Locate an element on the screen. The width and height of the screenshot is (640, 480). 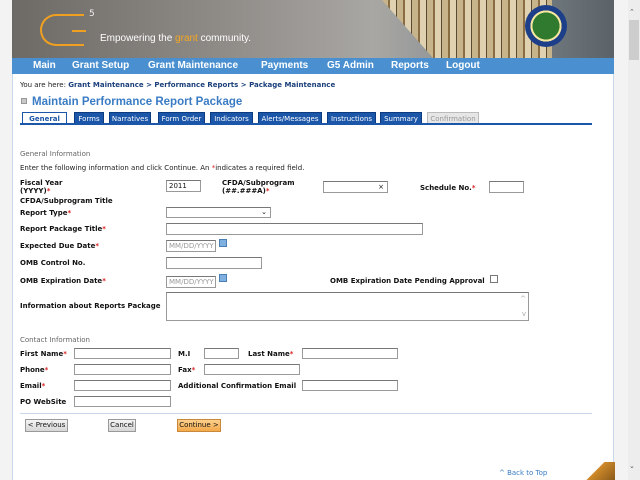
label-text: Report Type is located at coordinates (44, 213).